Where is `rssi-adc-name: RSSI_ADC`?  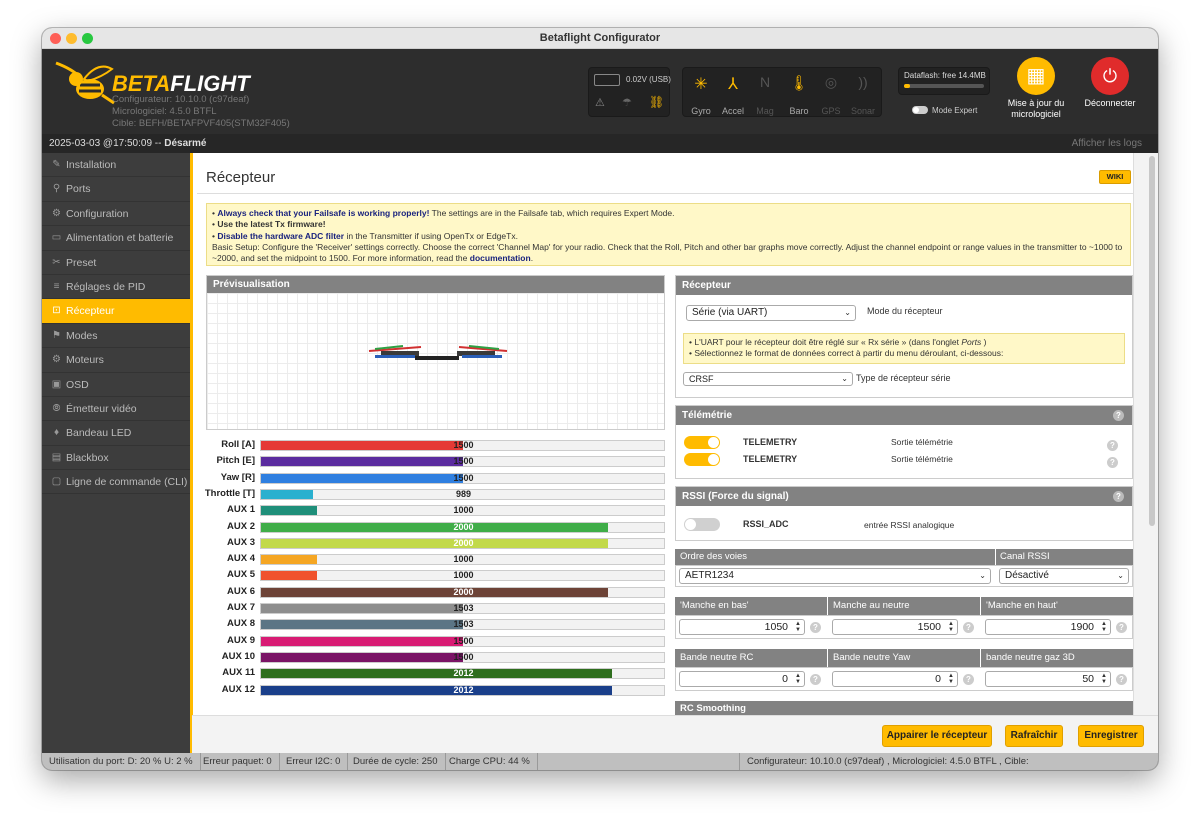
rssi-adc-name: RSSI_ADC is located at coordinates (766, 524).